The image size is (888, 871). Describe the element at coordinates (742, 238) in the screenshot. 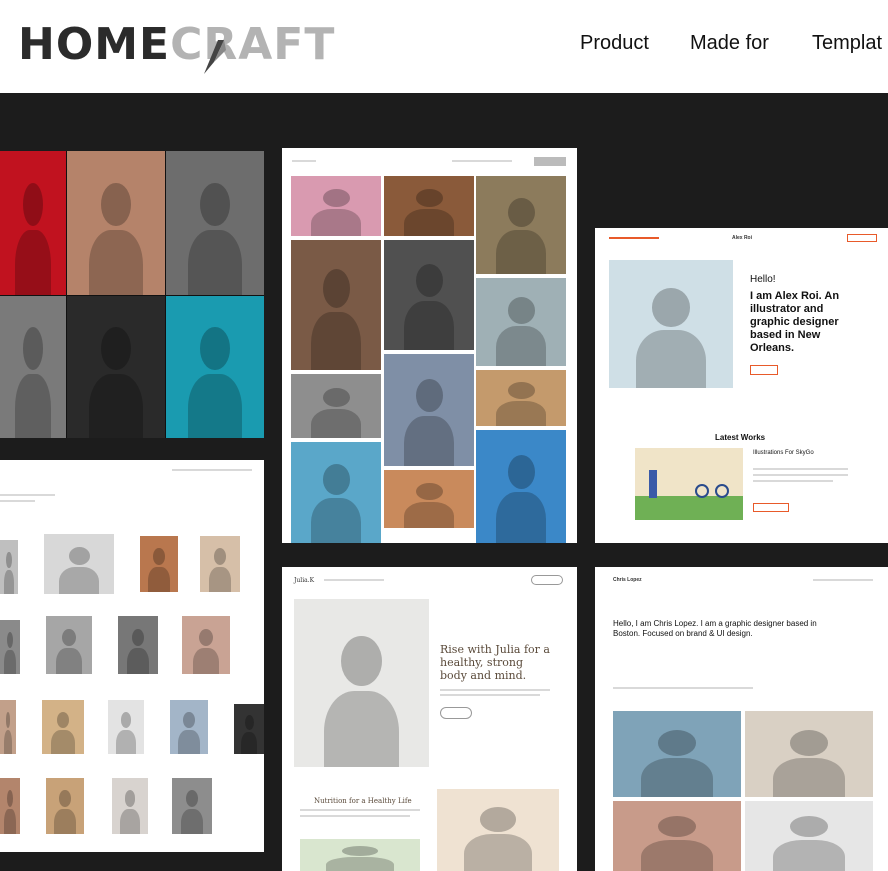

I see `alex-site-name: Alex Roi` at that location.